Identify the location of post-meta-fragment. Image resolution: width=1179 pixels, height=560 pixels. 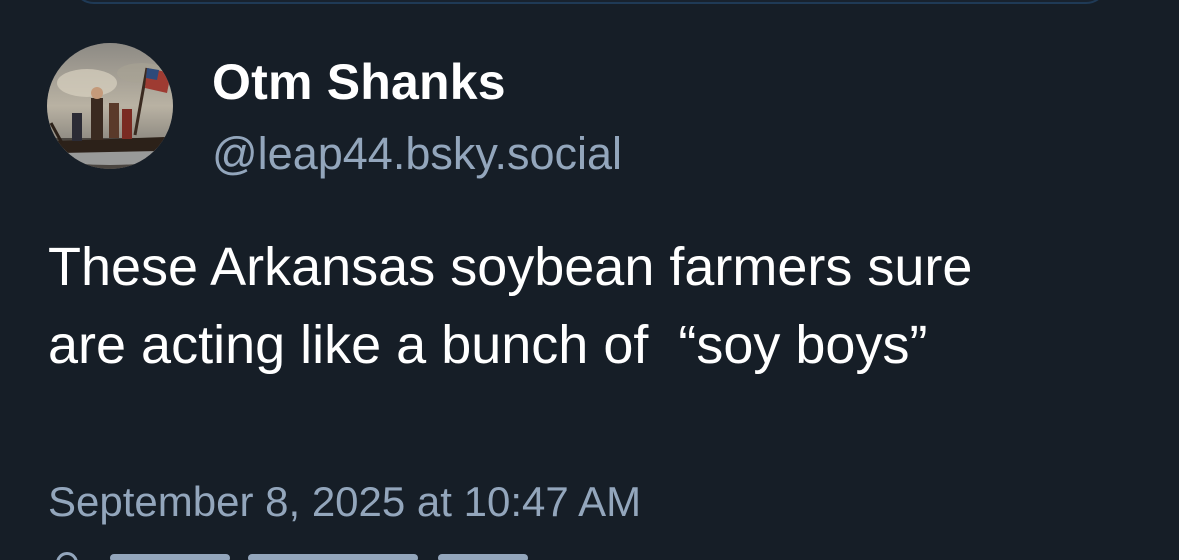
(288, 552).